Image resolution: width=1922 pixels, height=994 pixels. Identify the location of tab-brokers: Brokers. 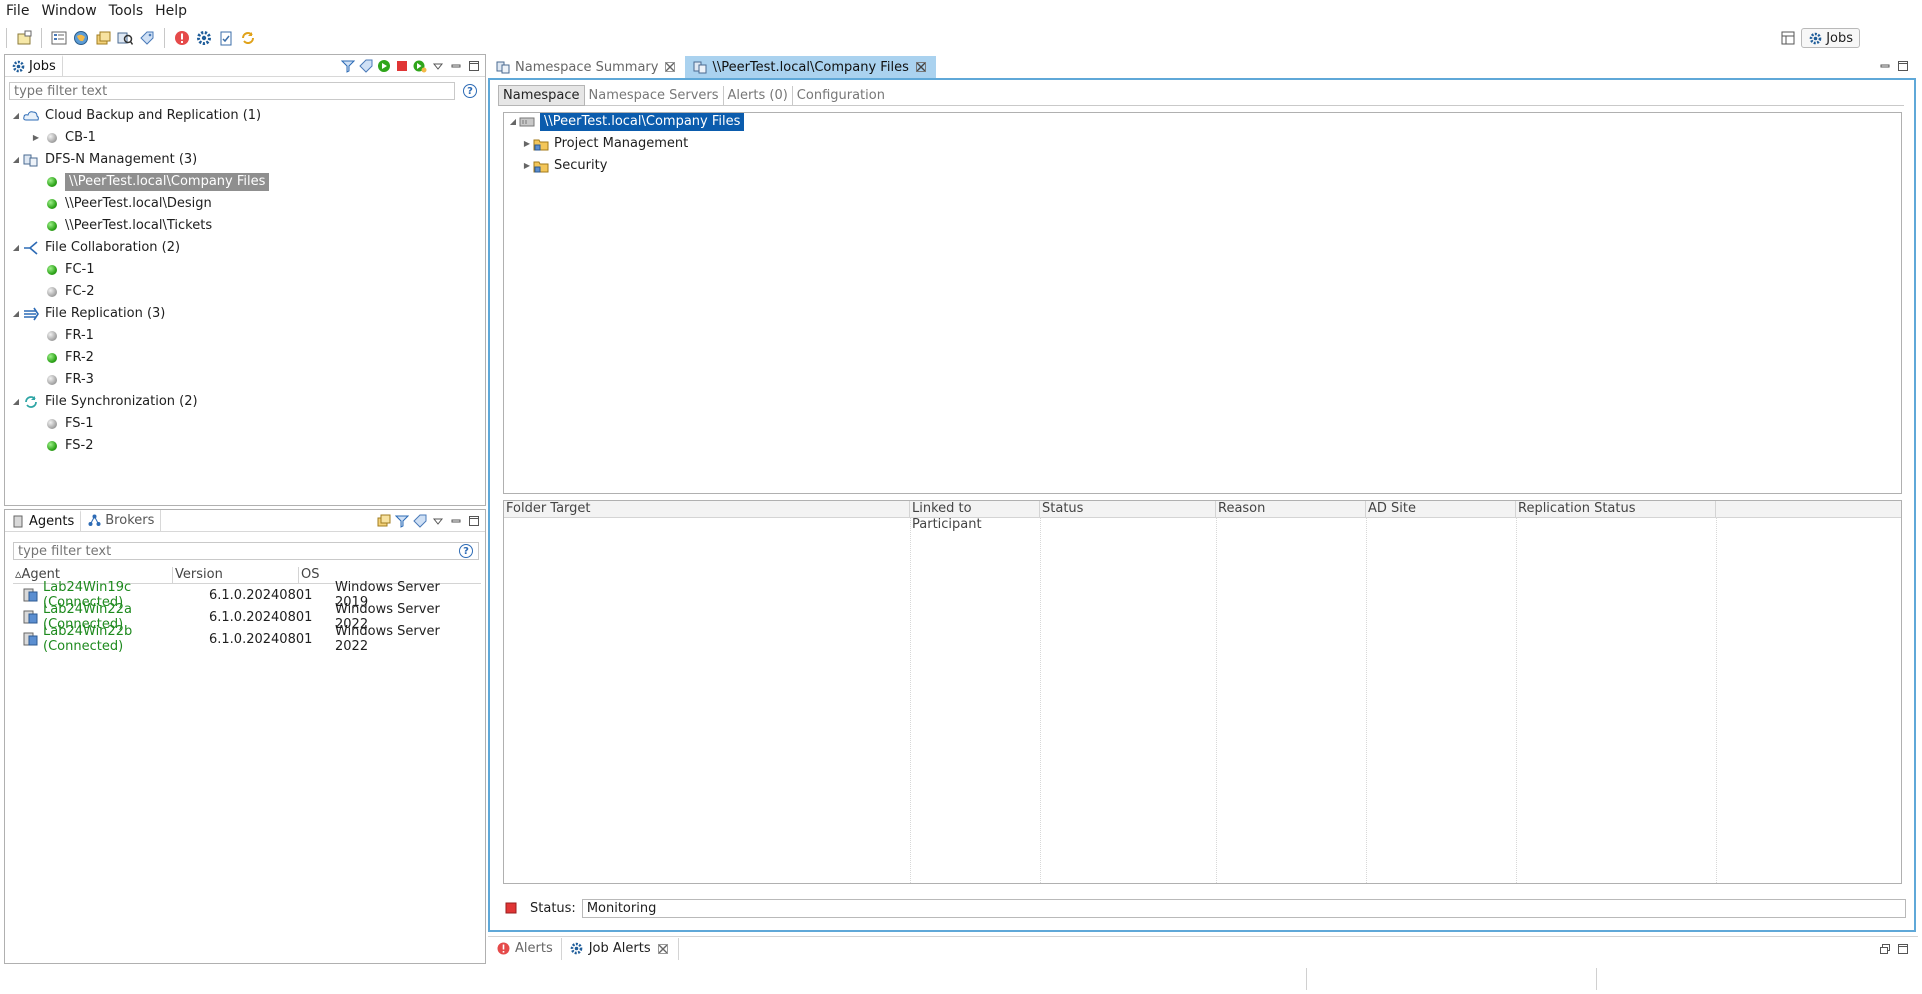
(121, 520).